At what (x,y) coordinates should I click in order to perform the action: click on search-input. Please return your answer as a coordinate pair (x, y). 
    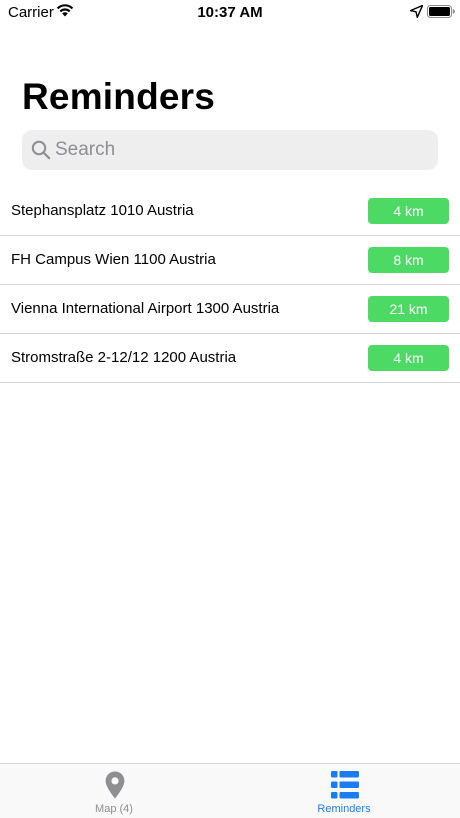
    Looking at the image, I should click on (240, 150).